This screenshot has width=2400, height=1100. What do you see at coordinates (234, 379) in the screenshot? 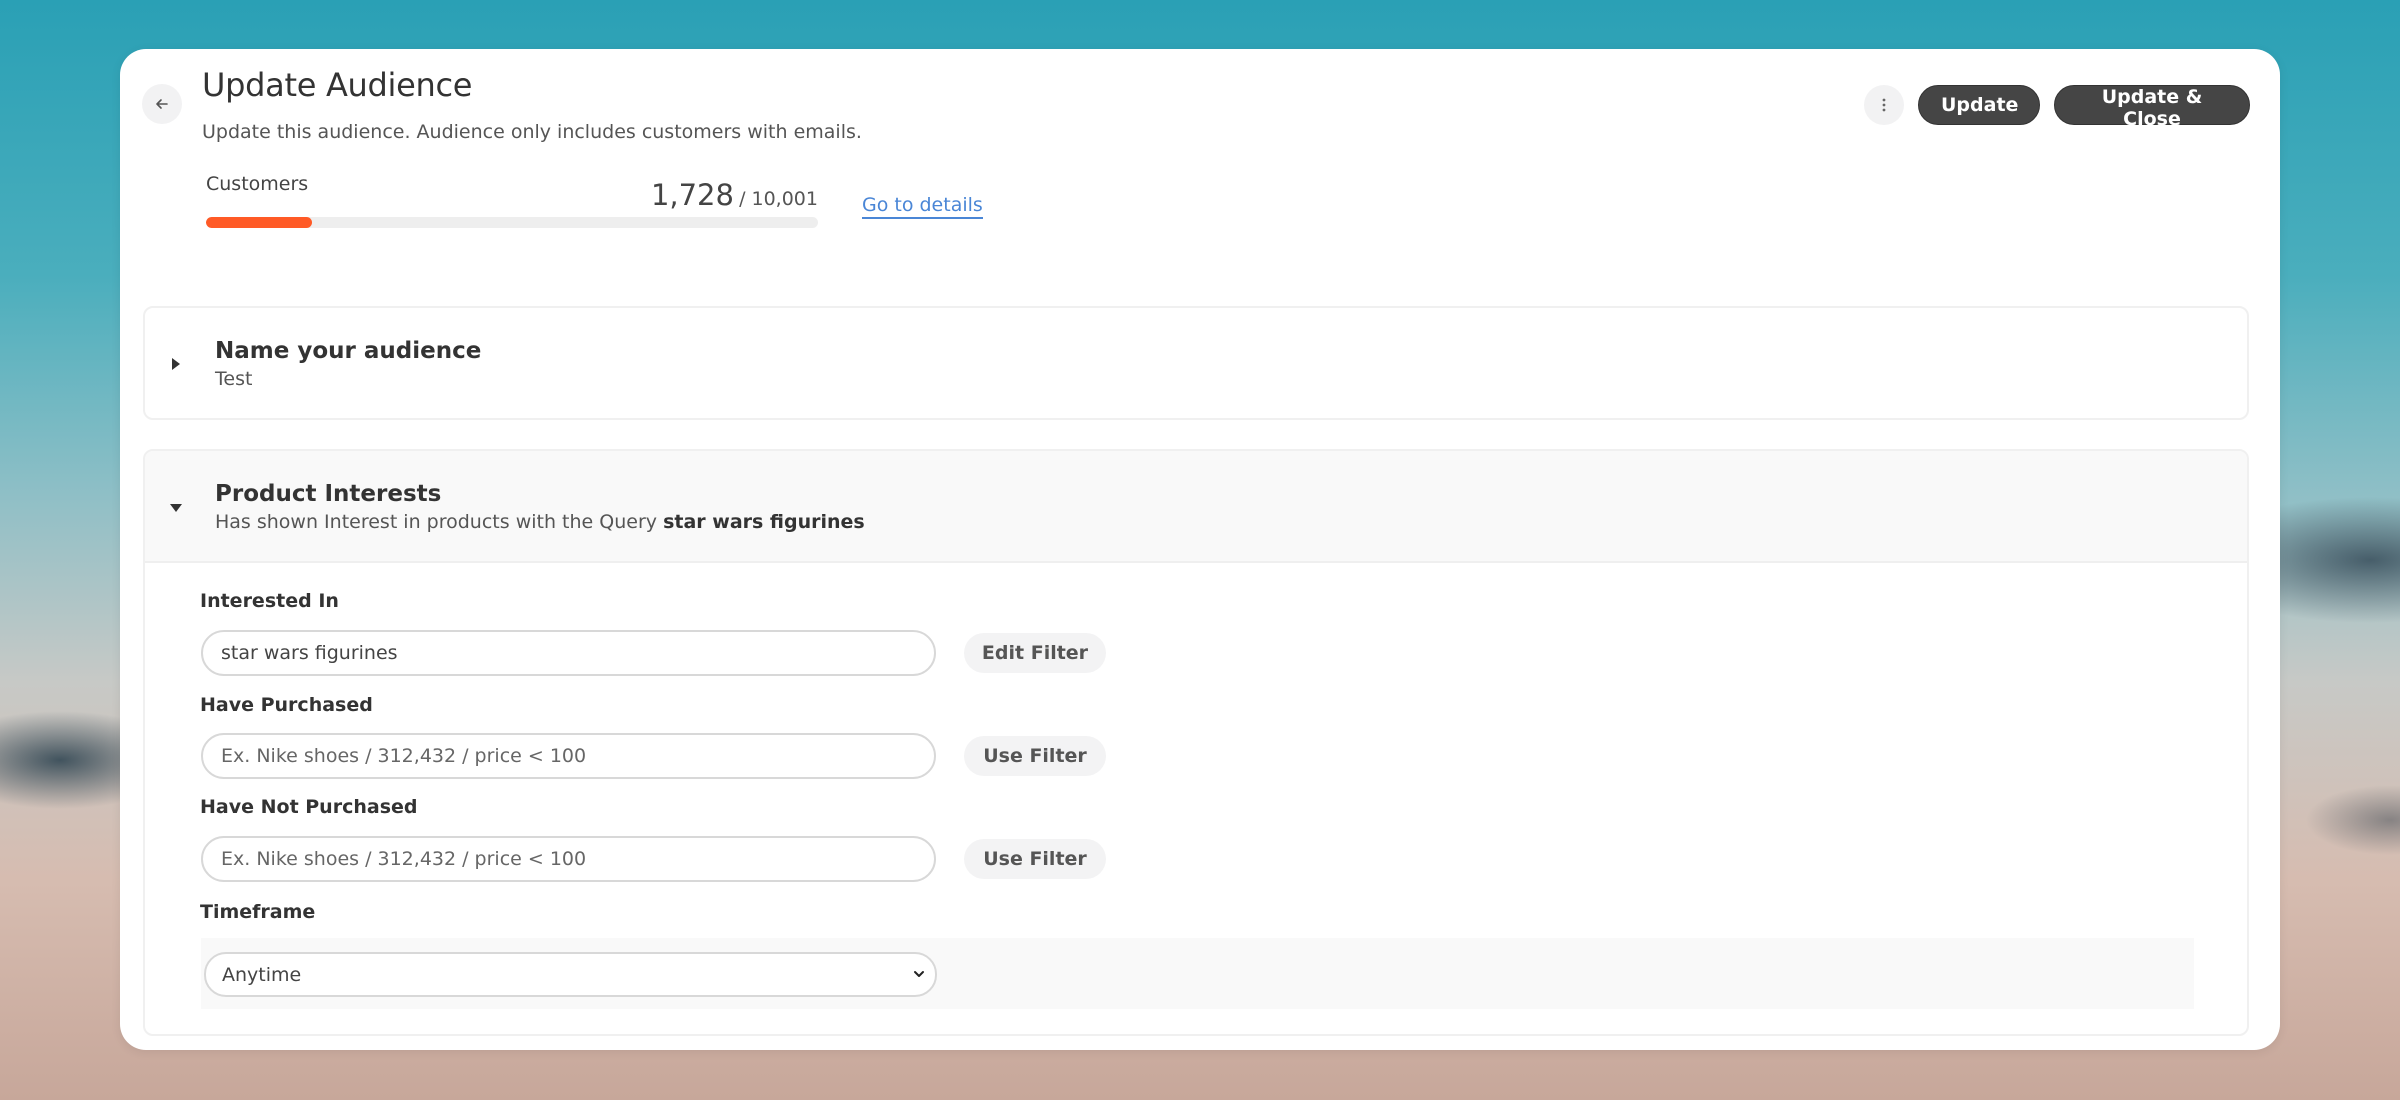
I see `audience-name-value: Test` at bounding box center [234, 379].